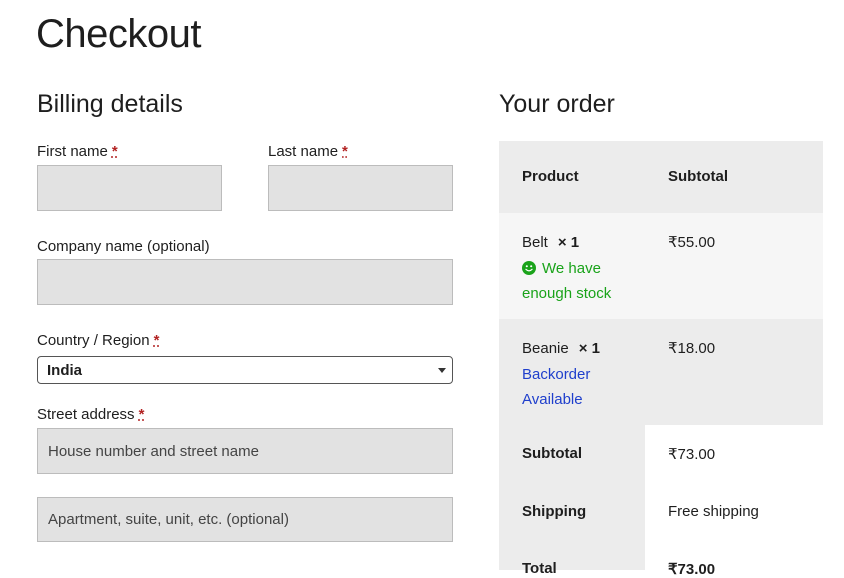 The width and height of the screenshot is (844, 578). I want to click on item-price: ₹18.00, so click(692, 348).